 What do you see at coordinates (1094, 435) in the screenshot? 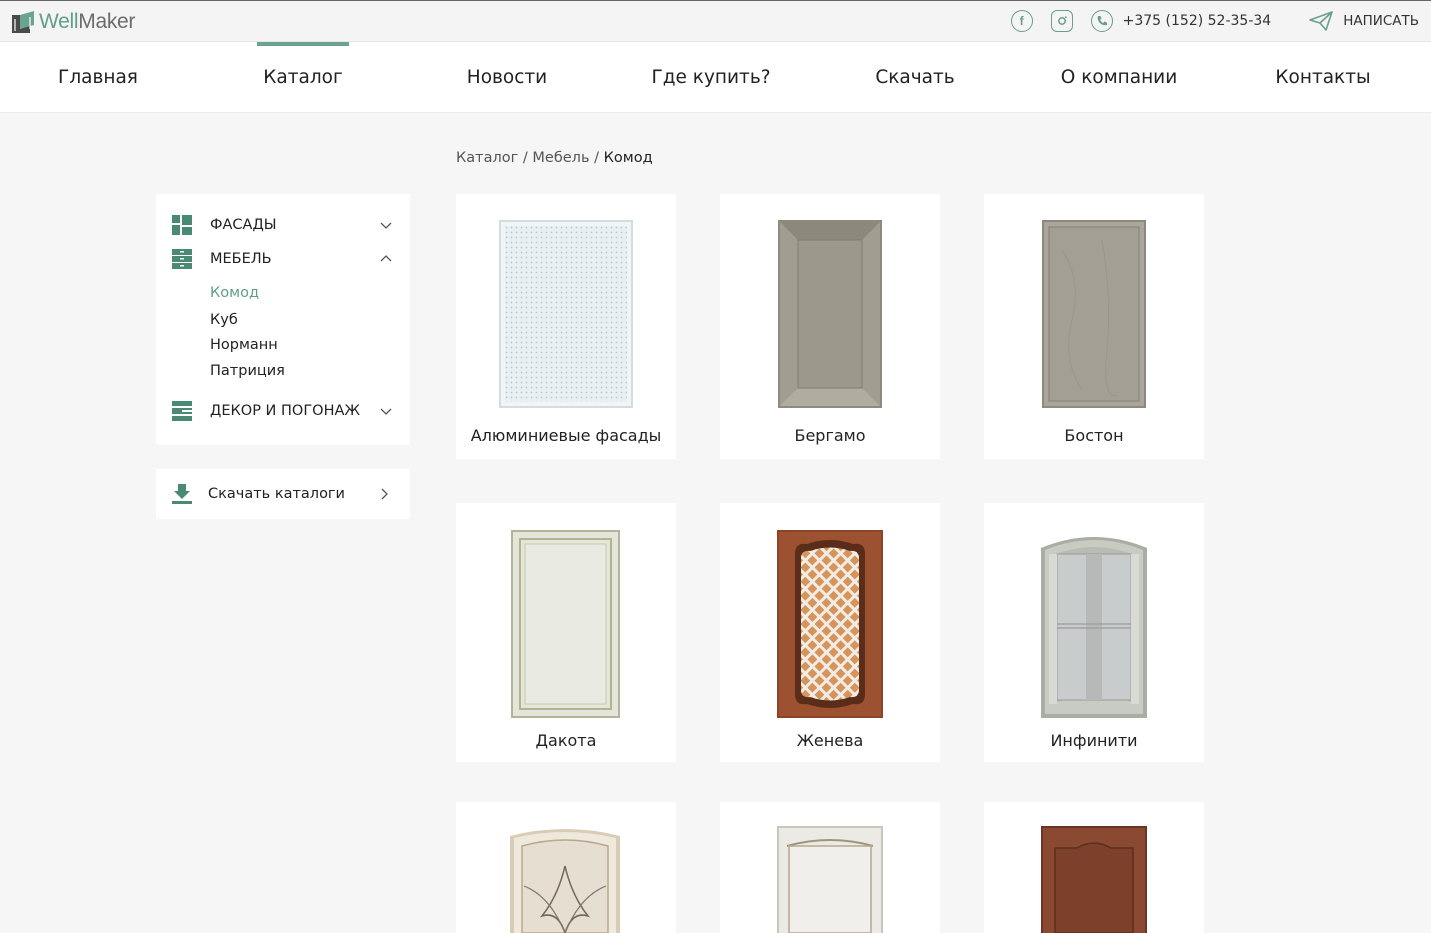
I see `product-title: Бостон` at bounding box center [1094, 435].